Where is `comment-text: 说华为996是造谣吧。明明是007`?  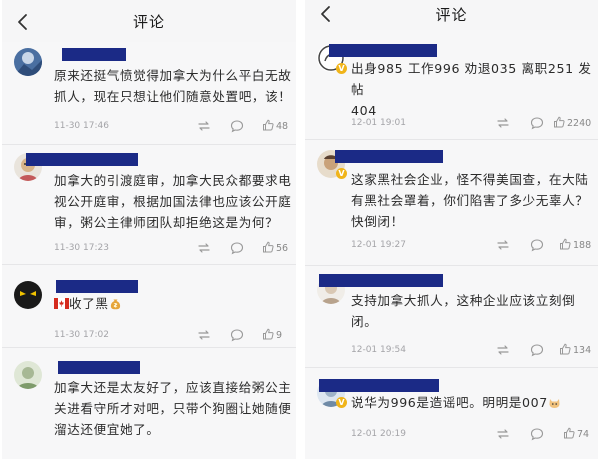
comment-text: 说华为996是造谣吧。明明是007 is located at coordinates (456, 403).